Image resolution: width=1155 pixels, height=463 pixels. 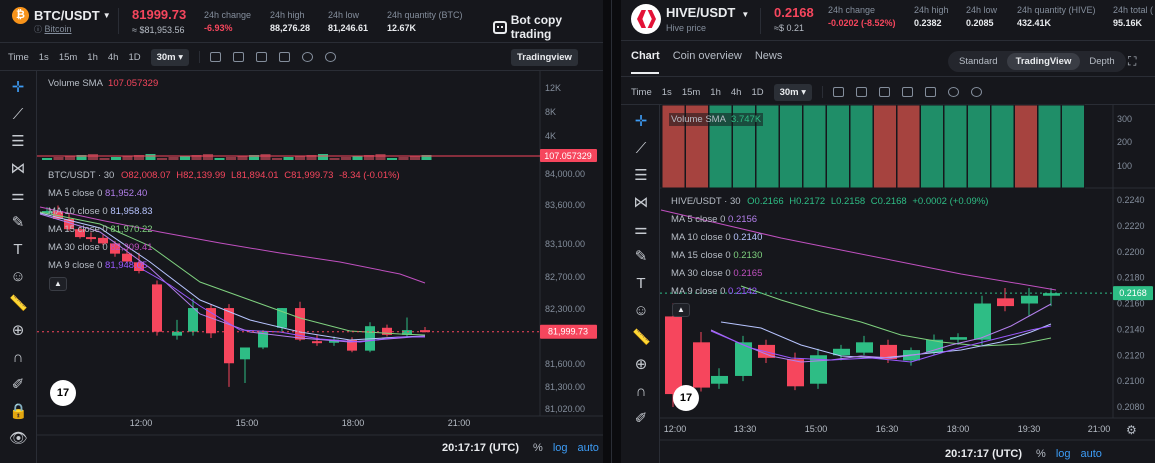 What do you see at coordinates (1099, 429) in the screenshot?
I see `time-axis-label: 21:00` at bounding box center [1099, 429].